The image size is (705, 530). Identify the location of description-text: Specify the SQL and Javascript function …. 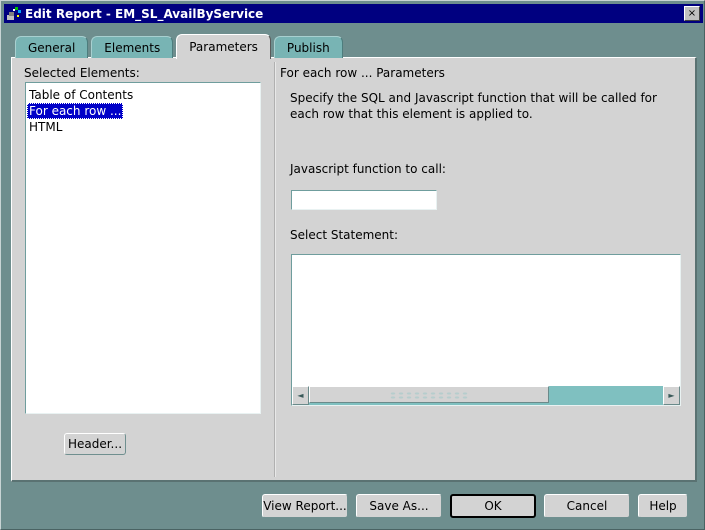
(473, 106).